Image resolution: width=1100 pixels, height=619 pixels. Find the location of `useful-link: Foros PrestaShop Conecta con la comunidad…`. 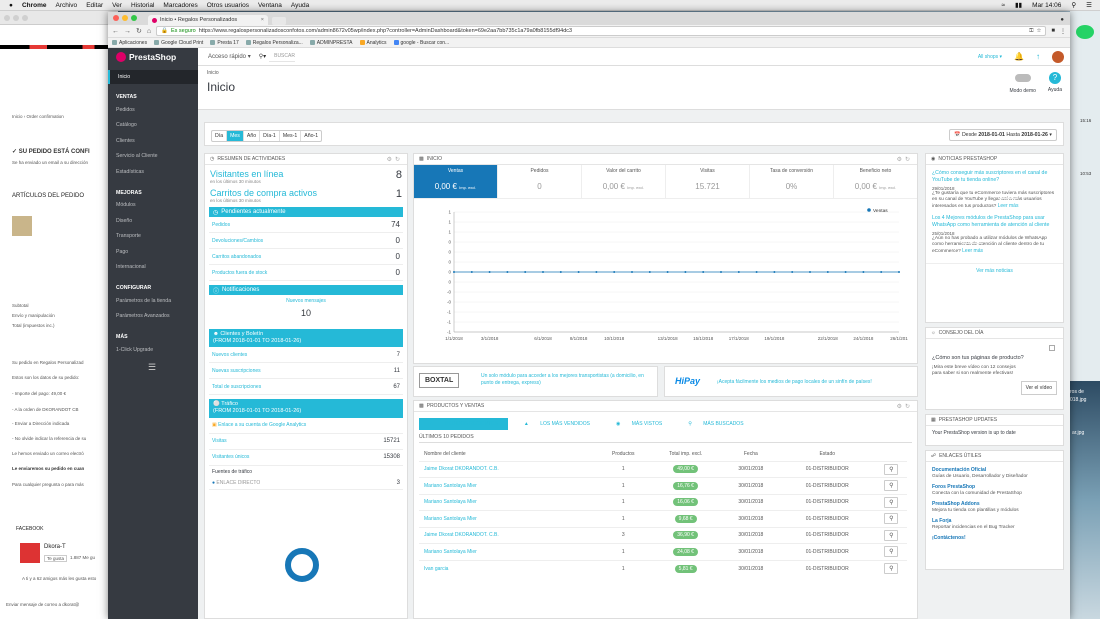

useful-link: Foros PrestaShop Conecta con la comunidad… is located at coordinates (994, 490).